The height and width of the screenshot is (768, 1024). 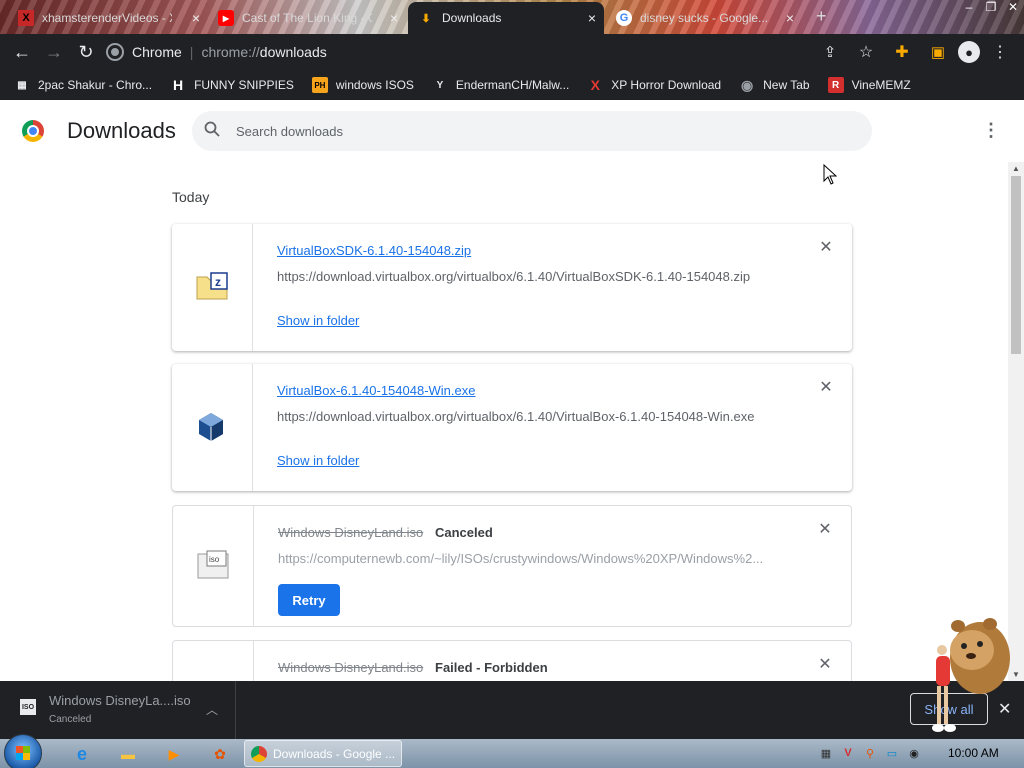 I want to click on extensions-icon: ✚, so click(x=902, y=52).